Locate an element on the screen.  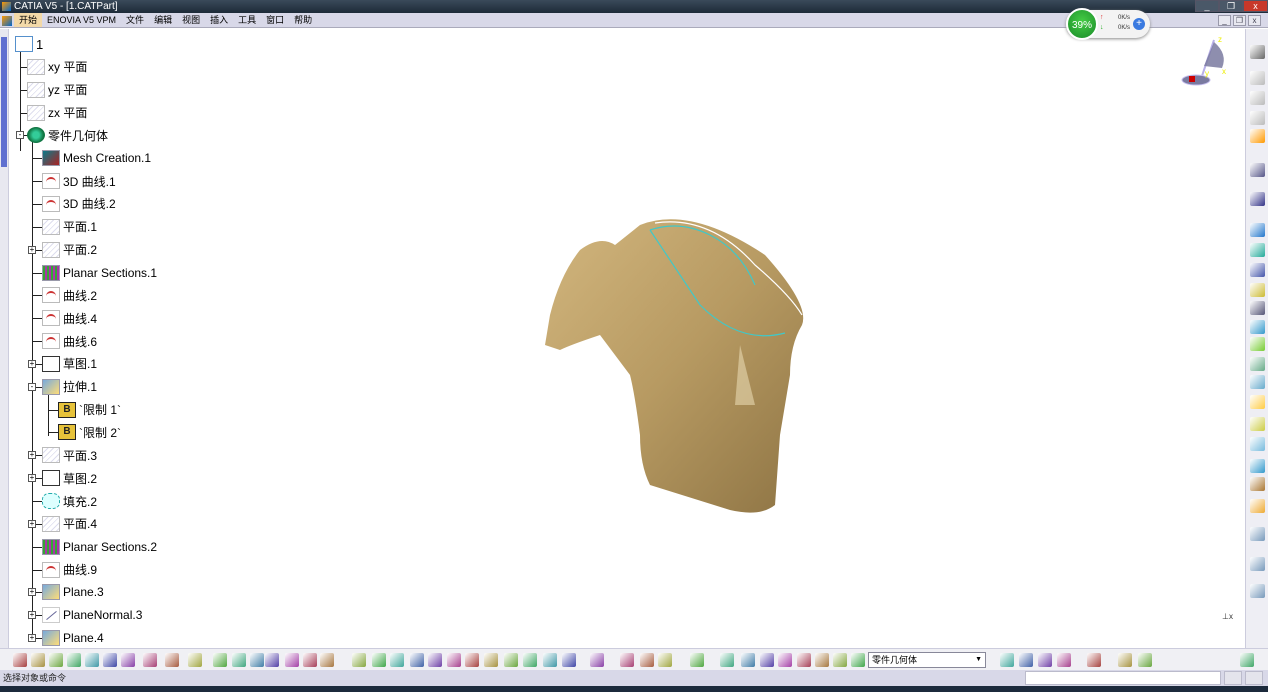
print-icon is located at coordinates (74, 660).